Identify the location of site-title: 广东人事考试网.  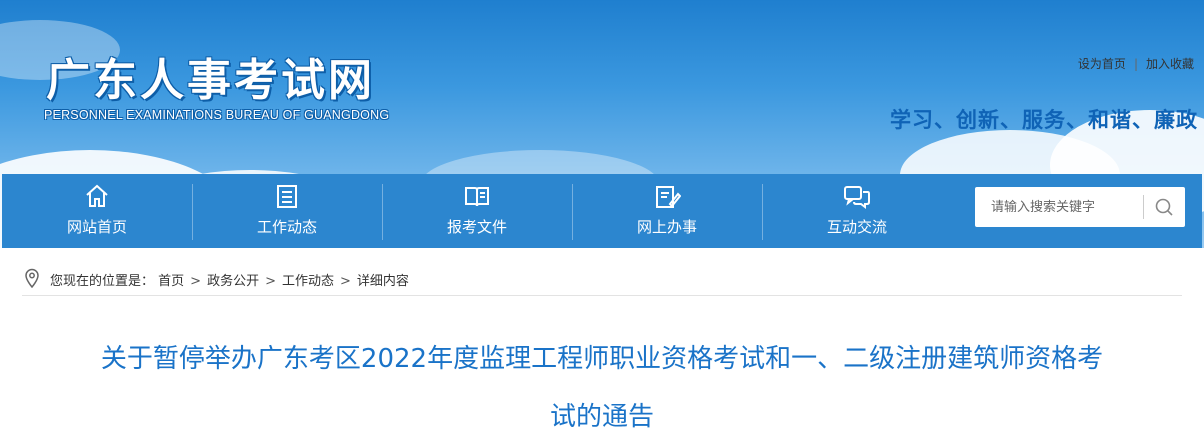
(210, 76).